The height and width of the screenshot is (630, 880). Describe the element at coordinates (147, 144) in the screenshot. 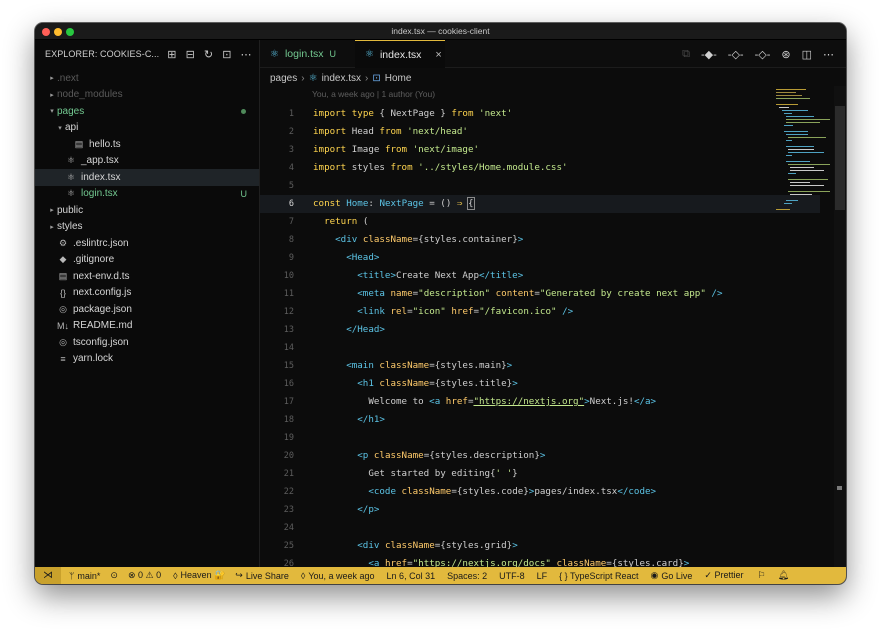

I see `explorer-item: ▤ hello.ts` at that location.